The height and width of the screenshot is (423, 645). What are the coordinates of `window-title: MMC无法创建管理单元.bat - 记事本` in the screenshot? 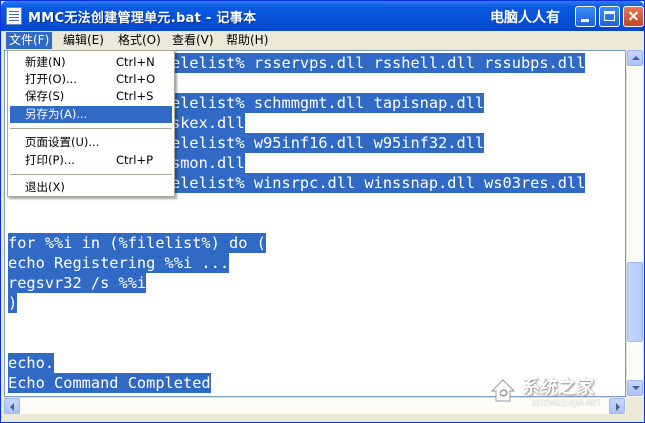 It's located at (142, 18).